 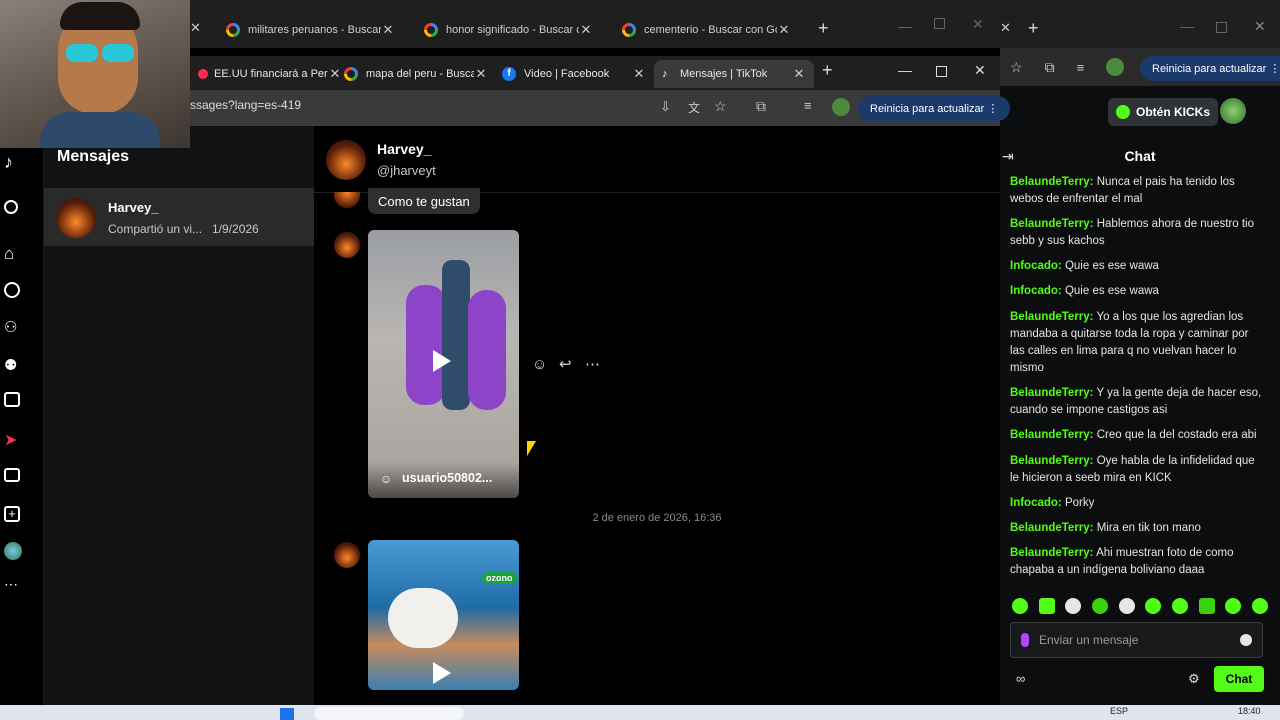 I want to click on front-tab-1: EE.UU financiará a Per ✕, so click(x=270, y=74).